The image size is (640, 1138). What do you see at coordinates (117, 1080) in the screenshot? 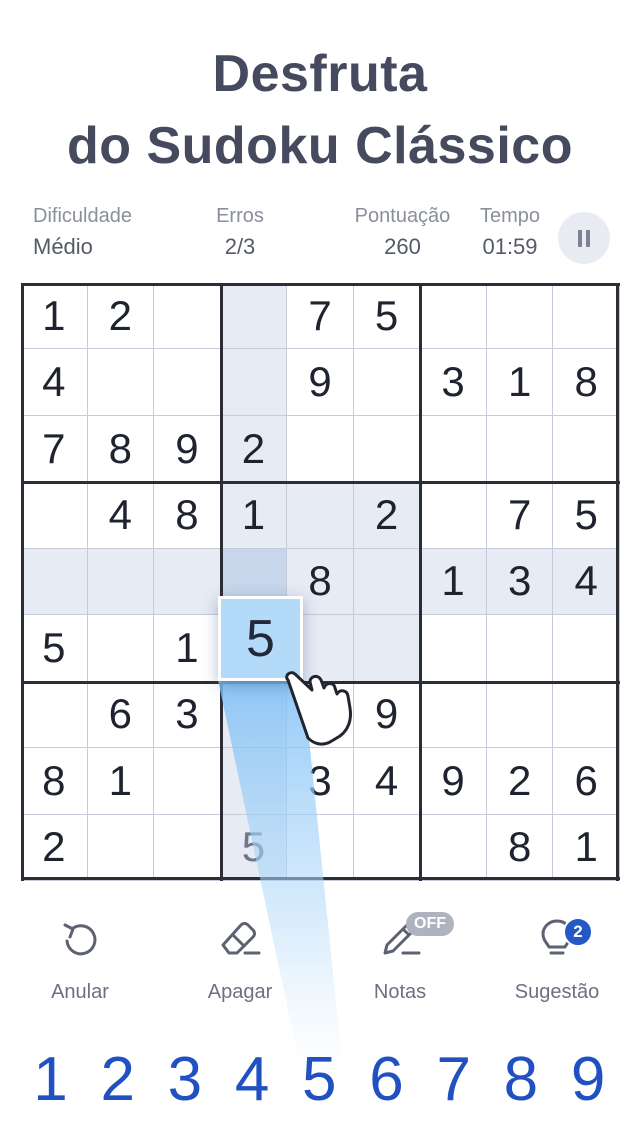
I see `numpad-key: 2` at bounding box center [117, 1080].